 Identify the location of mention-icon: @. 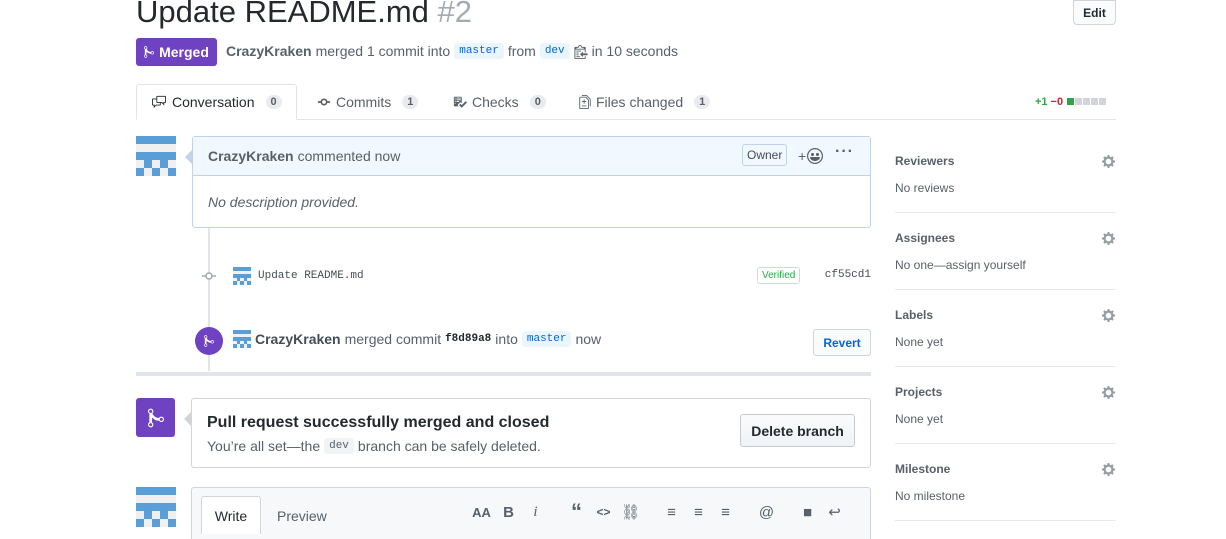
(766, 512).